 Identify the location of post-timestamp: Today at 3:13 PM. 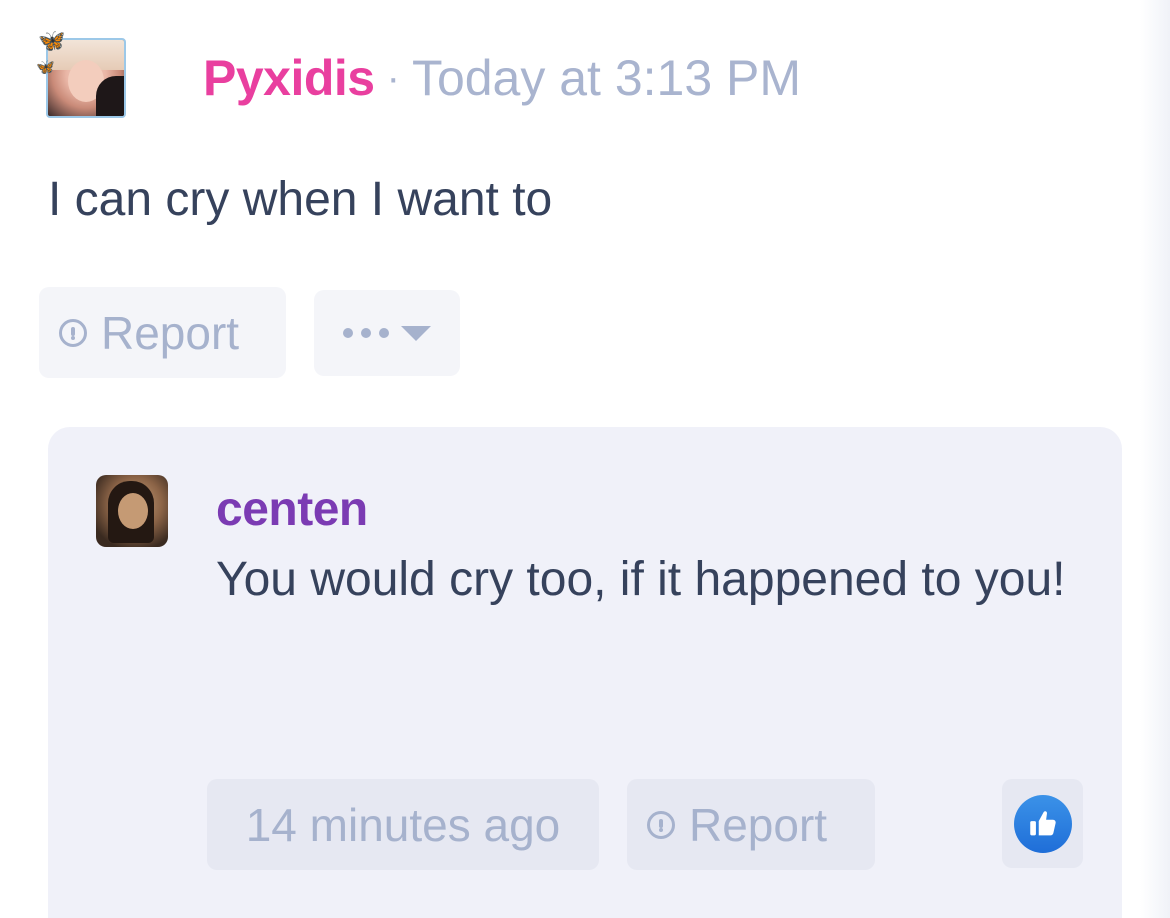
(606, 78).